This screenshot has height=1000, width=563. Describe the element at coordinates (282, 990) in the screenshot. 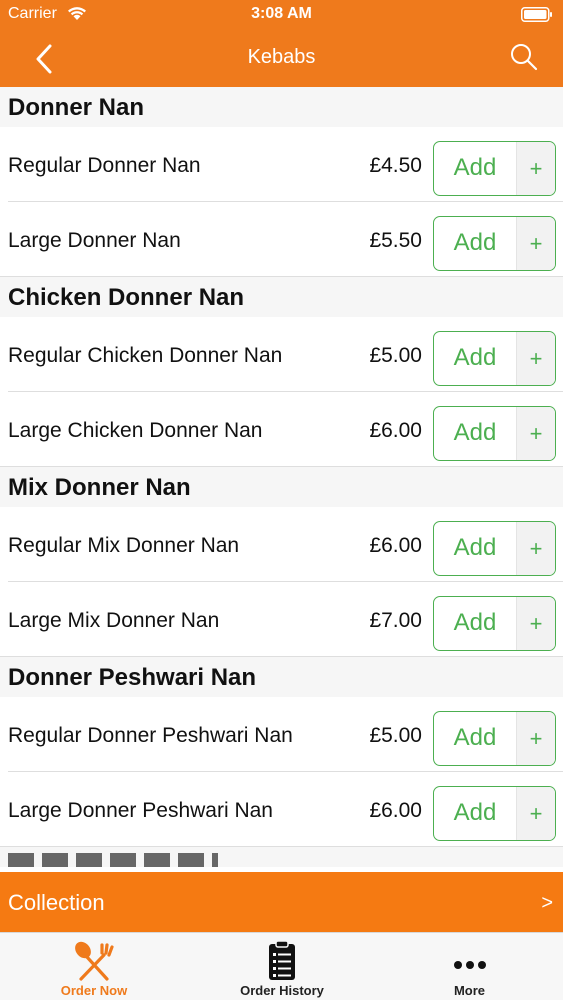

I see `tab-label: Order History` at that location.